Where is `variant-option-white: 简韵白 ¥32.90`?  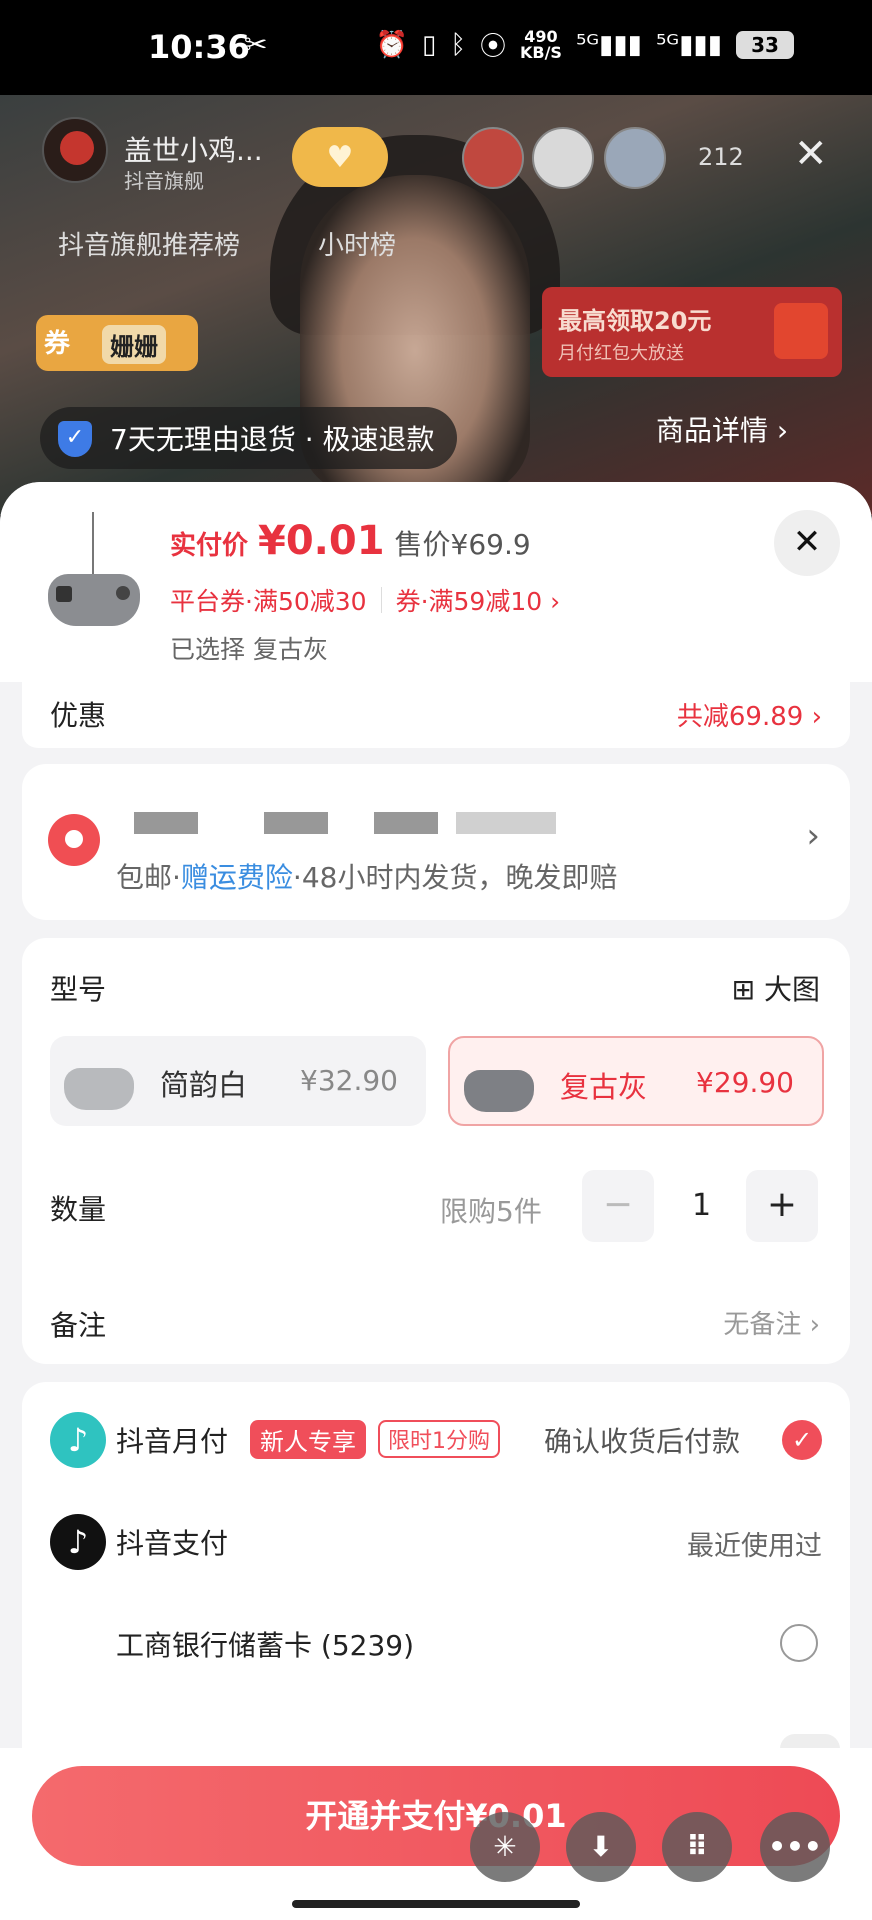
variant-option-white: 简韵白 ¥32.90 is located at coordinates (238, 1081).